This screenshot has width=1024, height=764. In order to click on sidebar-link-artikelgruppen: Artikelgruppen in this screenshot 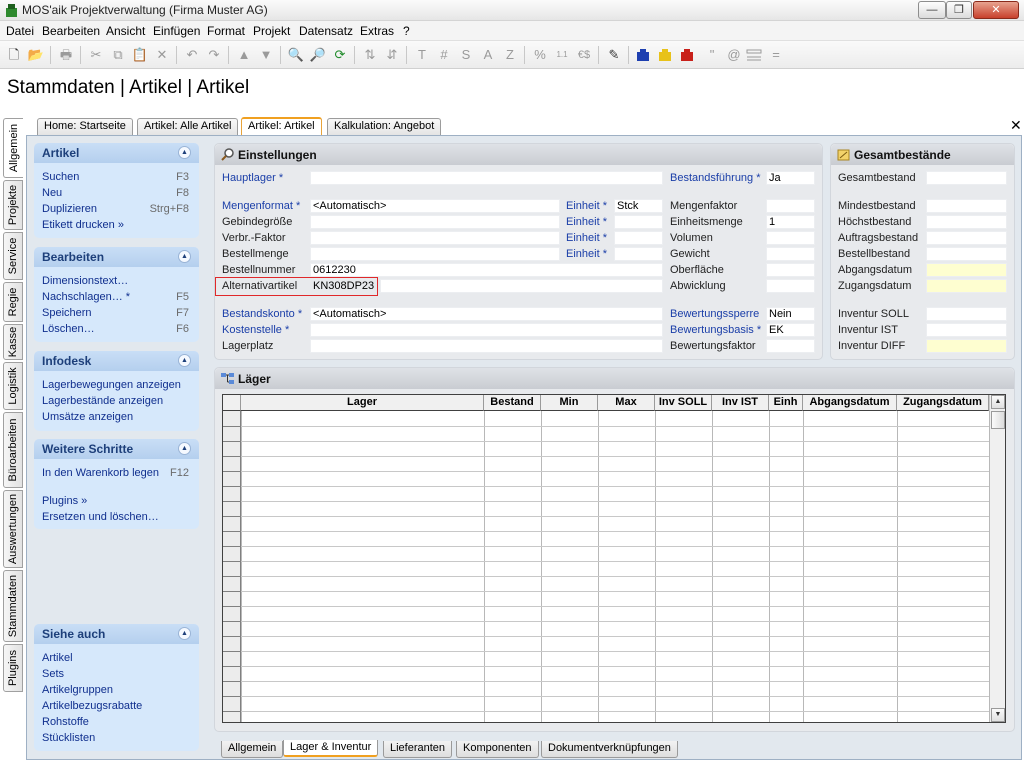, I will do `click(77, 690)`.